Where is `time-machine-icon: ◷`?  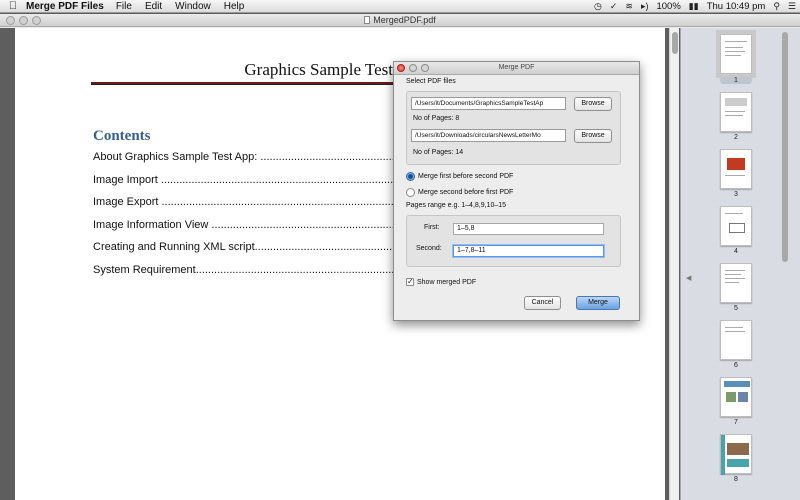 time-machine-icon: ◷ is located at coordinates (598, 6).